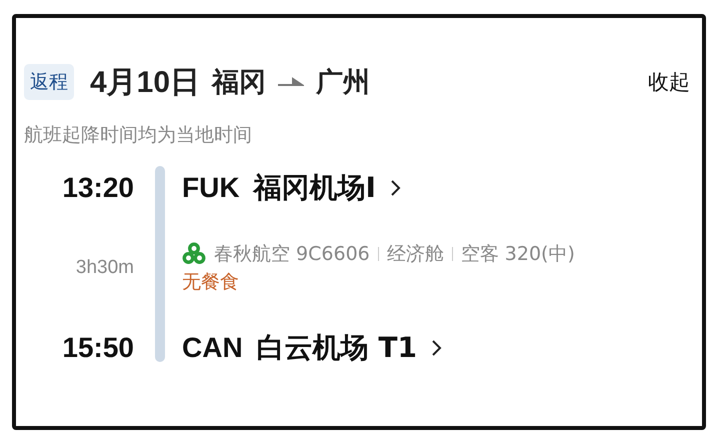 This screenshot has height=444, width=720. What do you see at coordinates (145, 82) in the screenshot?
I see `flight-date: 4月10日` at bounding box center [145, 82].